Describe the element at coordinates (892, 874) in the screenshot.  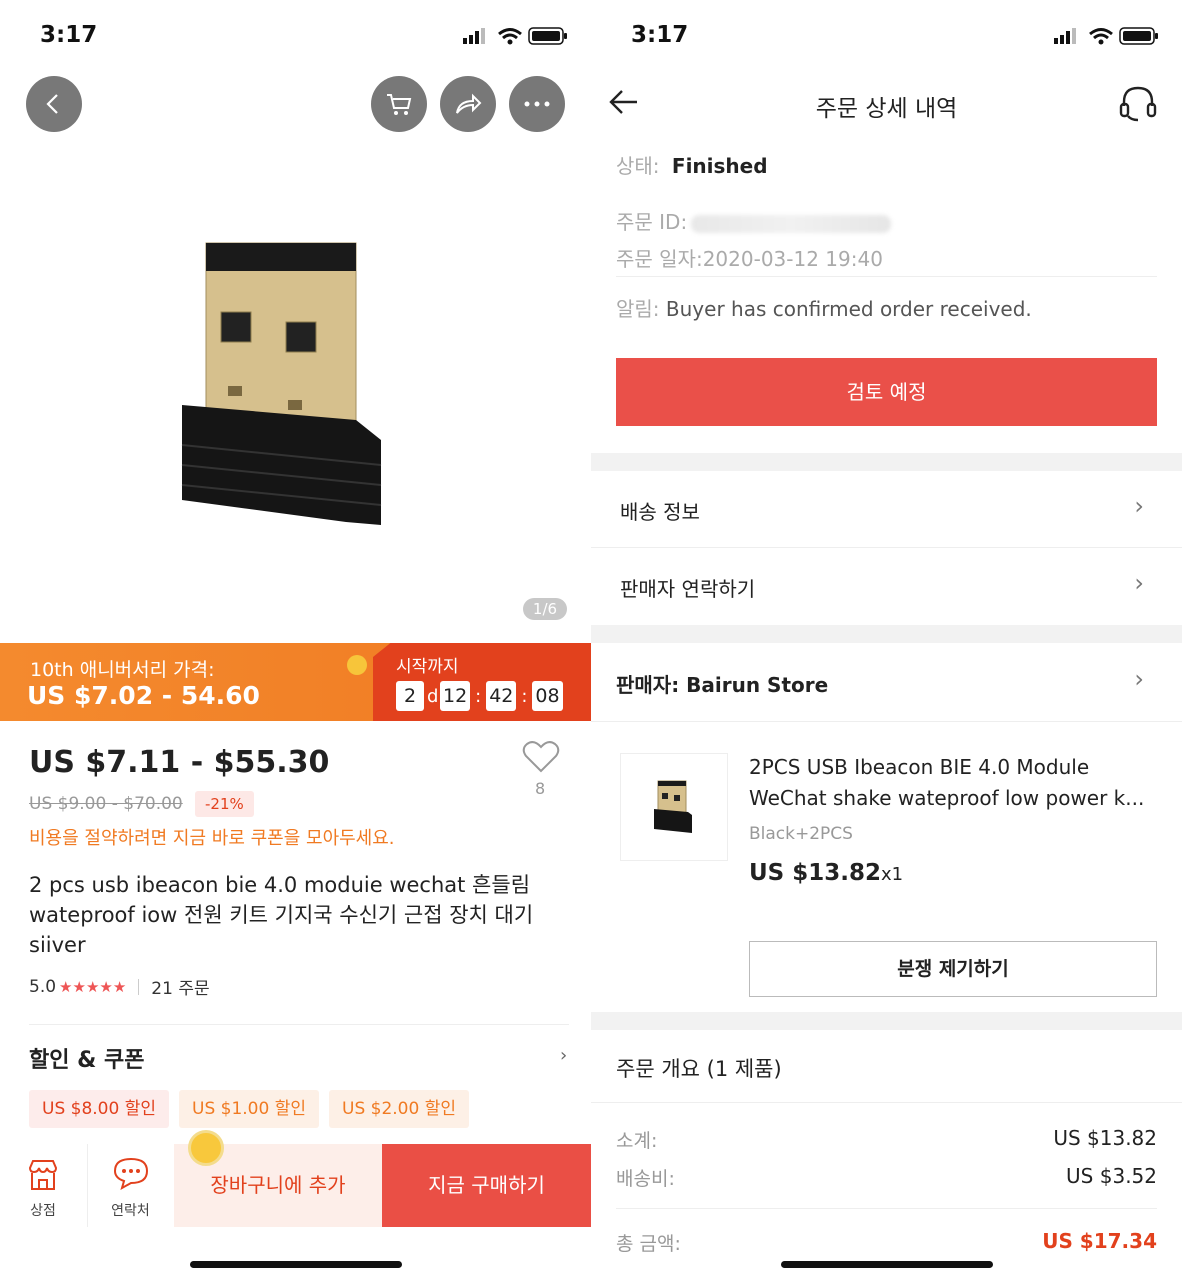
I see `ordered-product-qty: x1` at that location.